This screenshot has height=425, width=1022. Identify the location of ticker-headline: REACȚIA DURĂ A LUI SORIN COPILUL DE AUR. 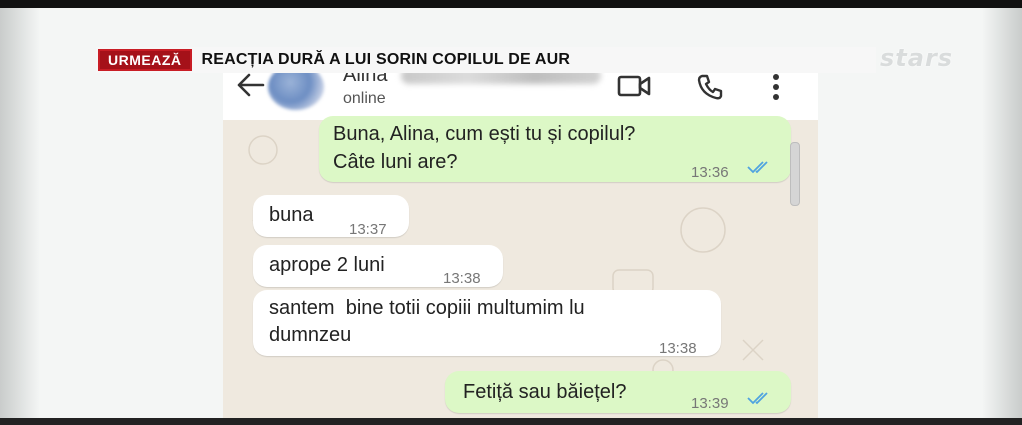
(386, 59).